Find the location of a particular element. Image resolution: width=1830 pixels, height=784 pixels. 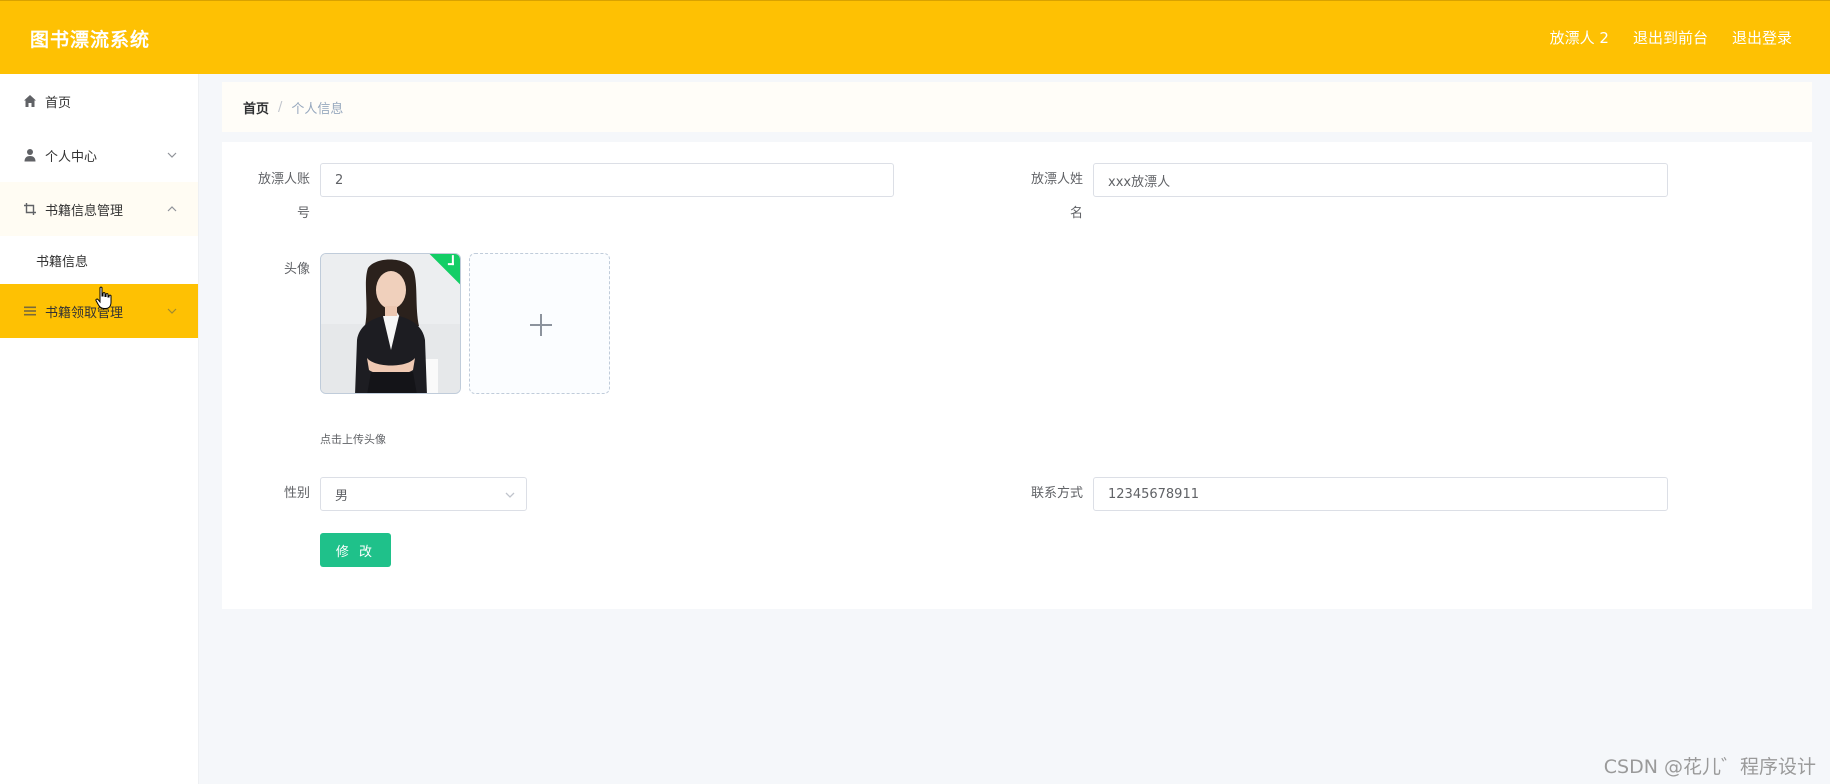

sidebar-item-label: 个人中心 is located at coordinates (71, 157).